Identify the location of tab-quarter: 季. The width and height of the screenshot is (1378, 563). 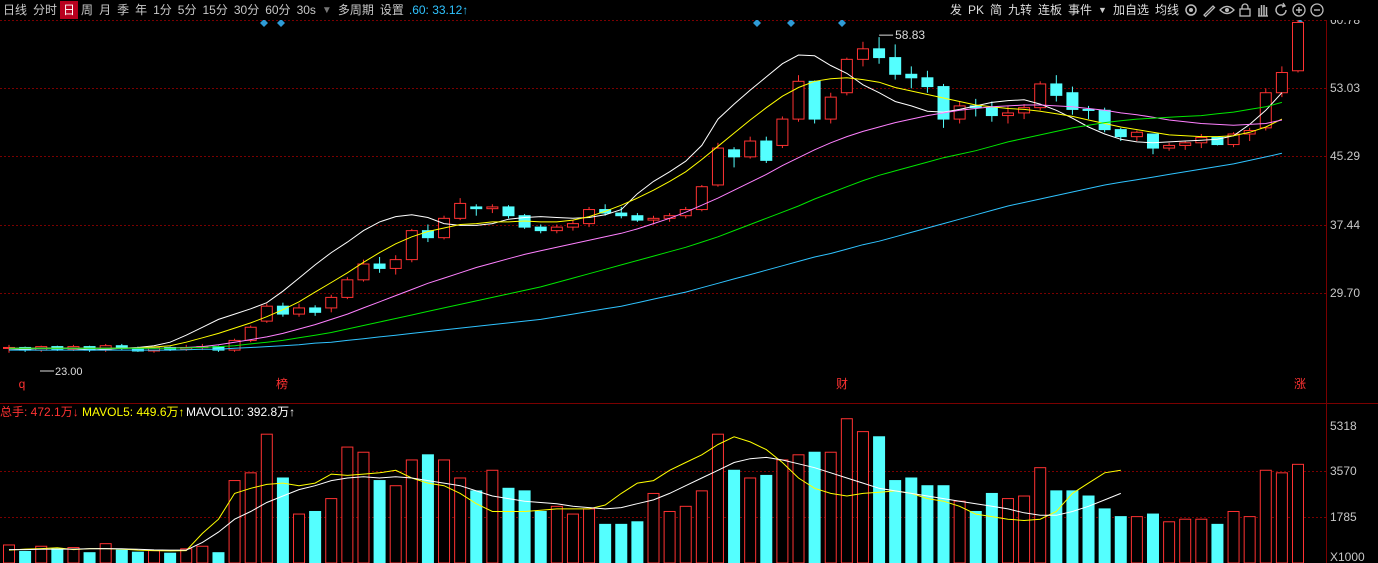
(123, 10).